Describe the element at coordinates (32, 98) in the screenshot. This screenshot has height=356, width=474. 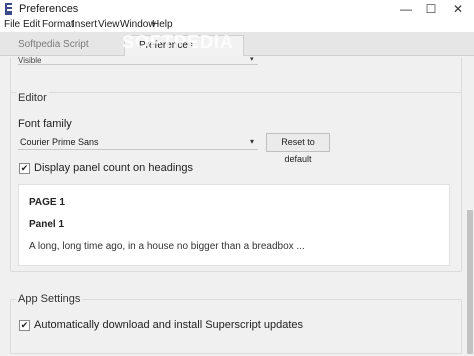
I see `editor-group-title: Editor` at that location.